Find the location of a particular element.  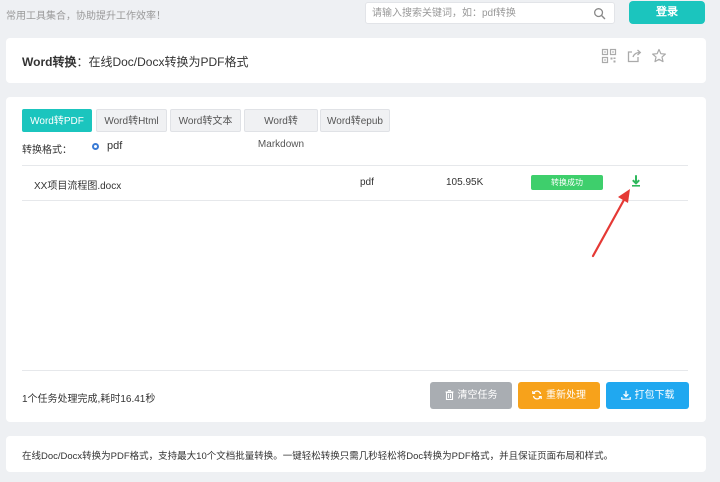

star-icon is located at coordinates (659, 56).